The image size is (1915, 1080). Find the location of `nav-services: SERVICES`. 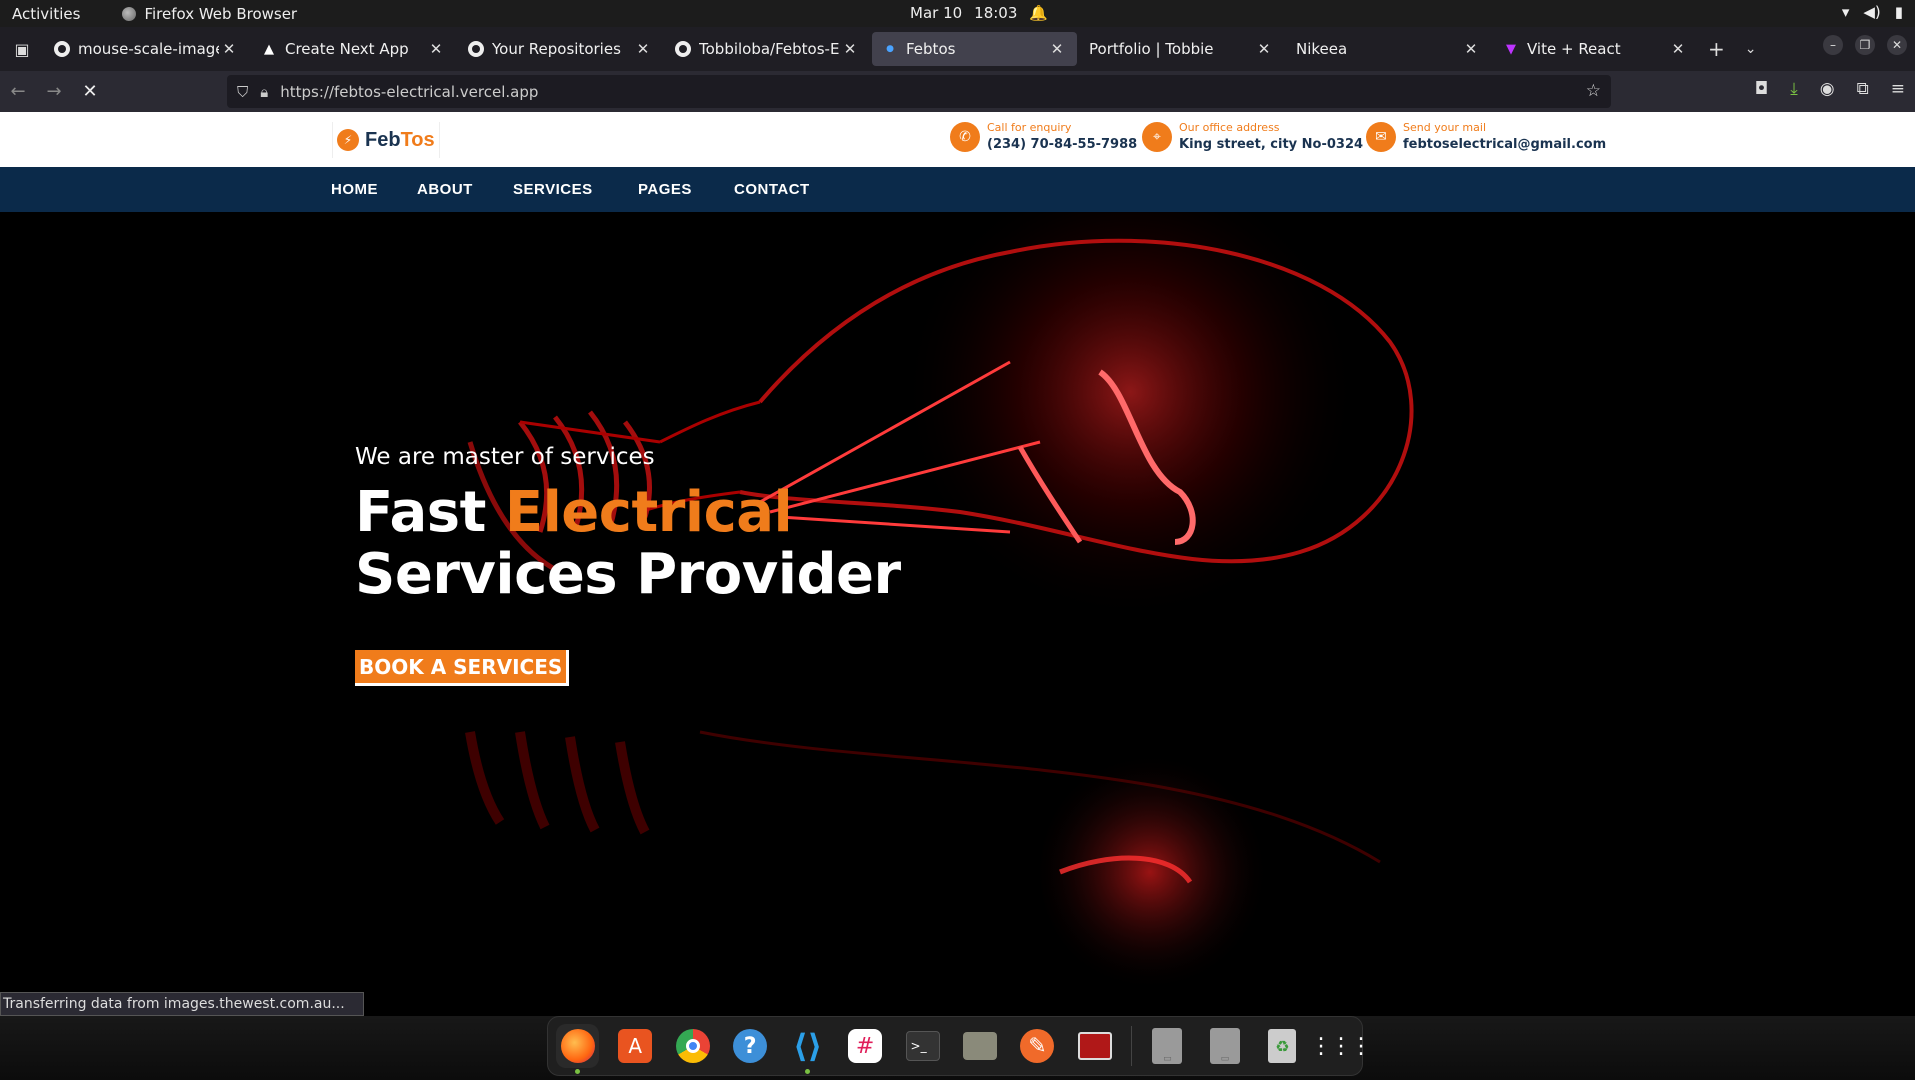

nav-services: SERVICES is located at coordinates (553, 189).